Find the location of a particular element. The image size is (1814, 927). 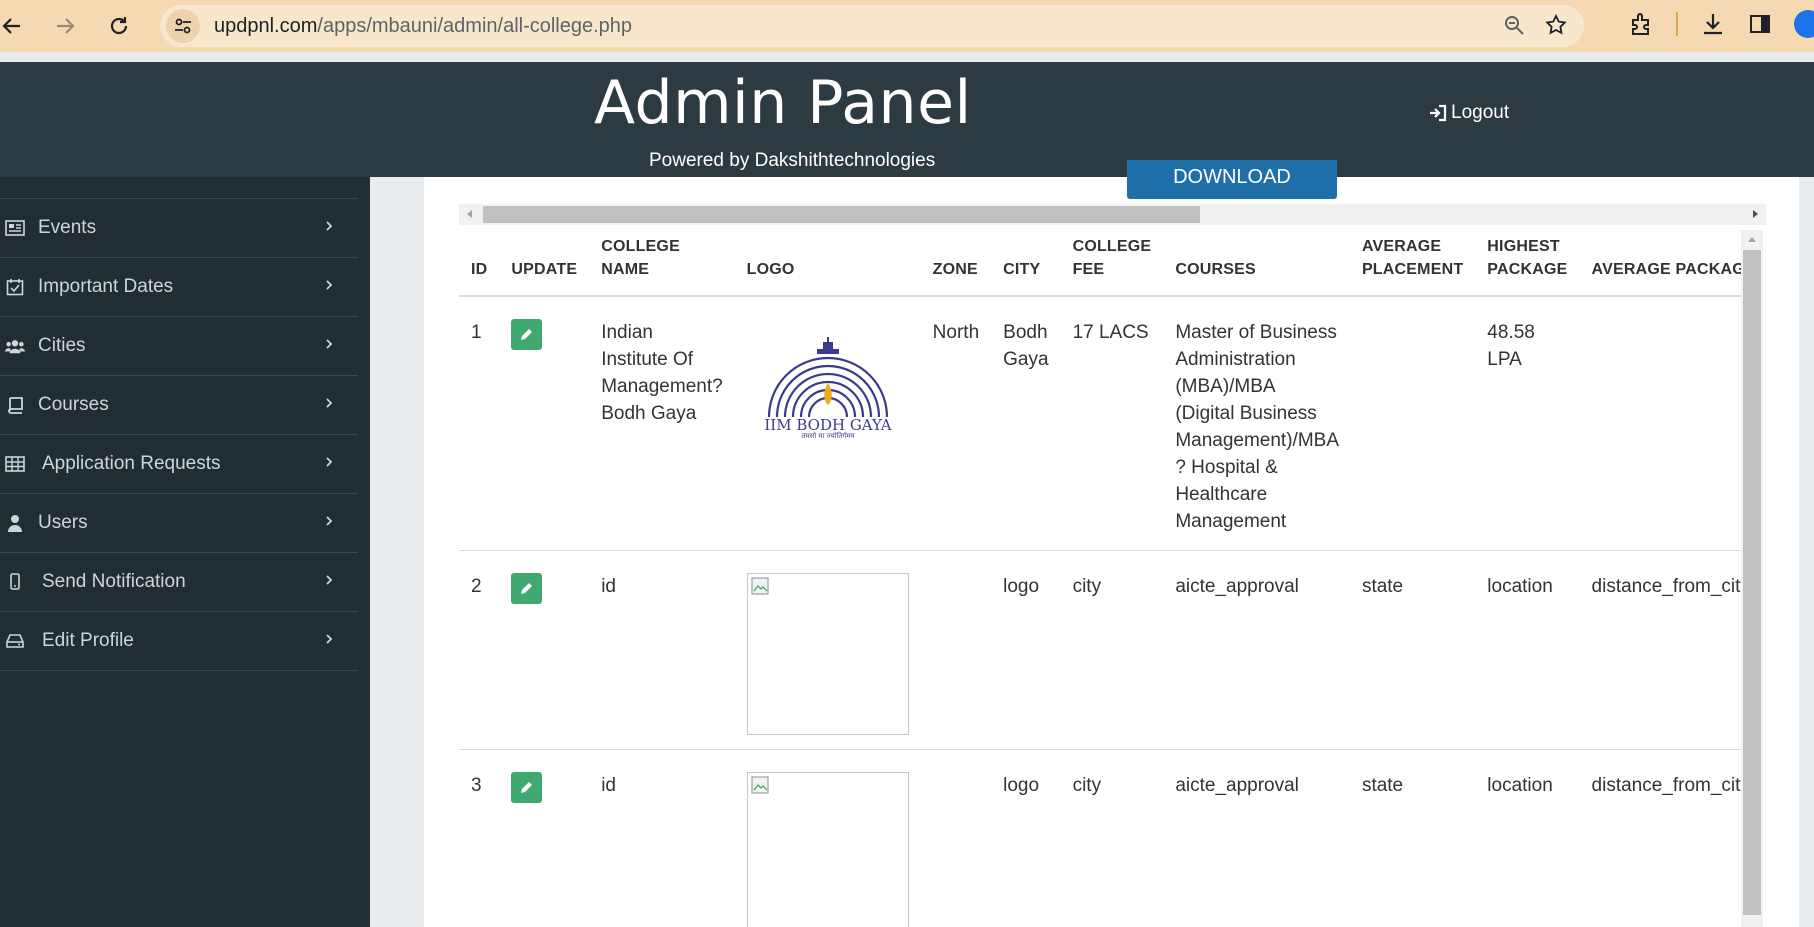

college-logo-image: IIM BODH GAYA तमसो मा ज्योतिर्गमय is located at coordinates (828, 383).